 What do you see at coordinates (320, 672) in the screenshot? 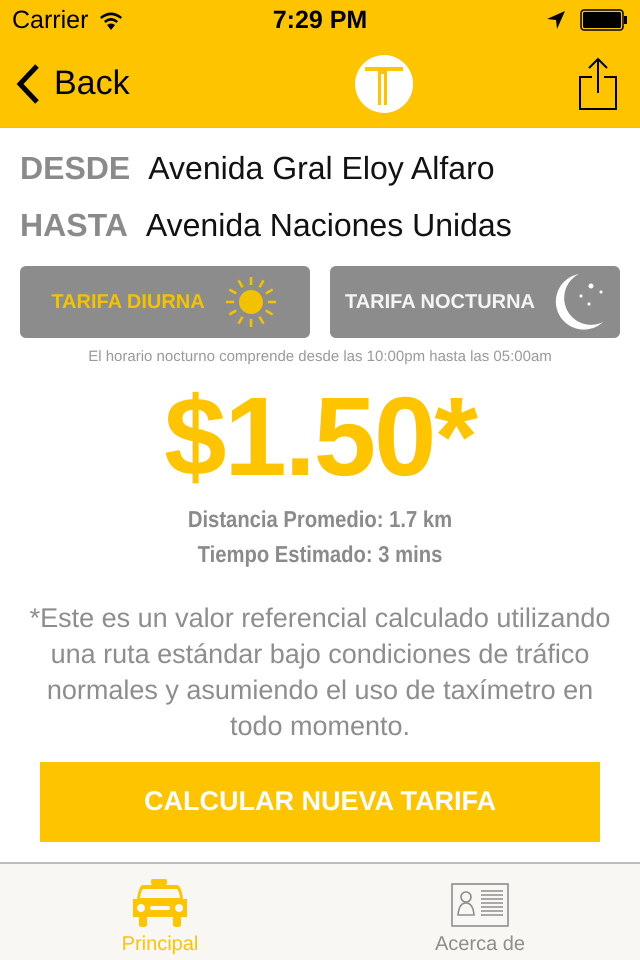
I see `disclaimer-text: *Este es un valor referencial calculado utilizando una ruta estándar bajo condiciones de tráfico normales y asumiendo el uso de taxímetro en todo momento.` at bounding box center [320, 672].